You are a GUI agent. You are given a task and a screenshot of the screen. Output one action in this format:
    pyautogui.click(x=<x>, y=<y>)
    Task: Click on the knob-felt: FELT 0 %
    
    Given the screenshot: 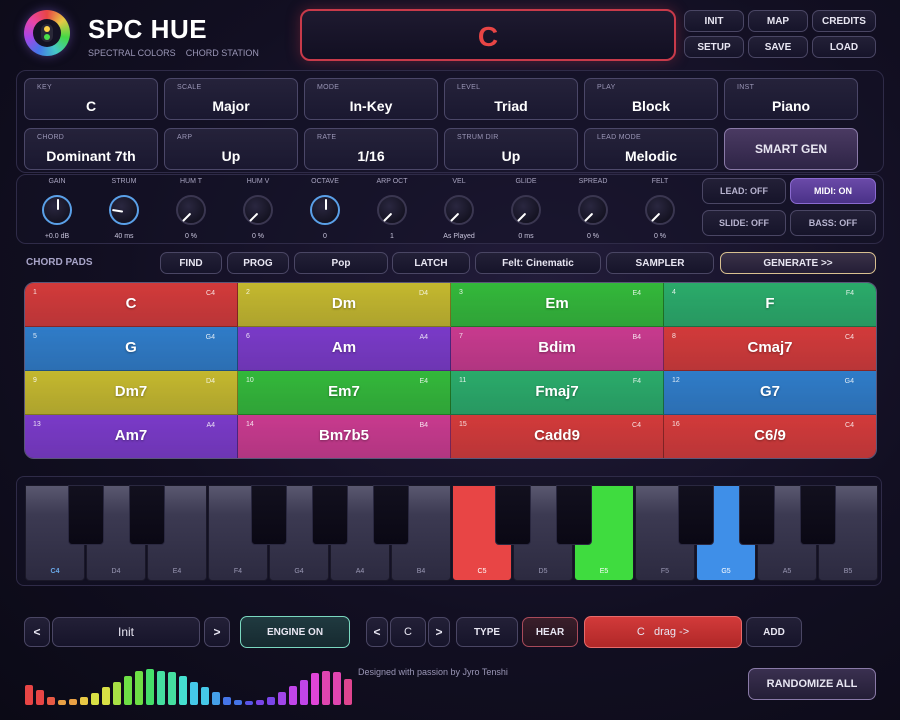 What is the action you would take?
    pyautogui.click(x=660, y=210)
    